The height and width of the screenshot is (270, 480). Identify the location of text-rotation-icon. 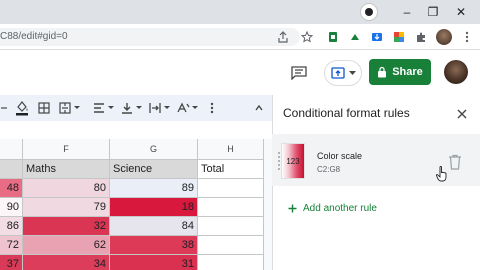
(188, 108).